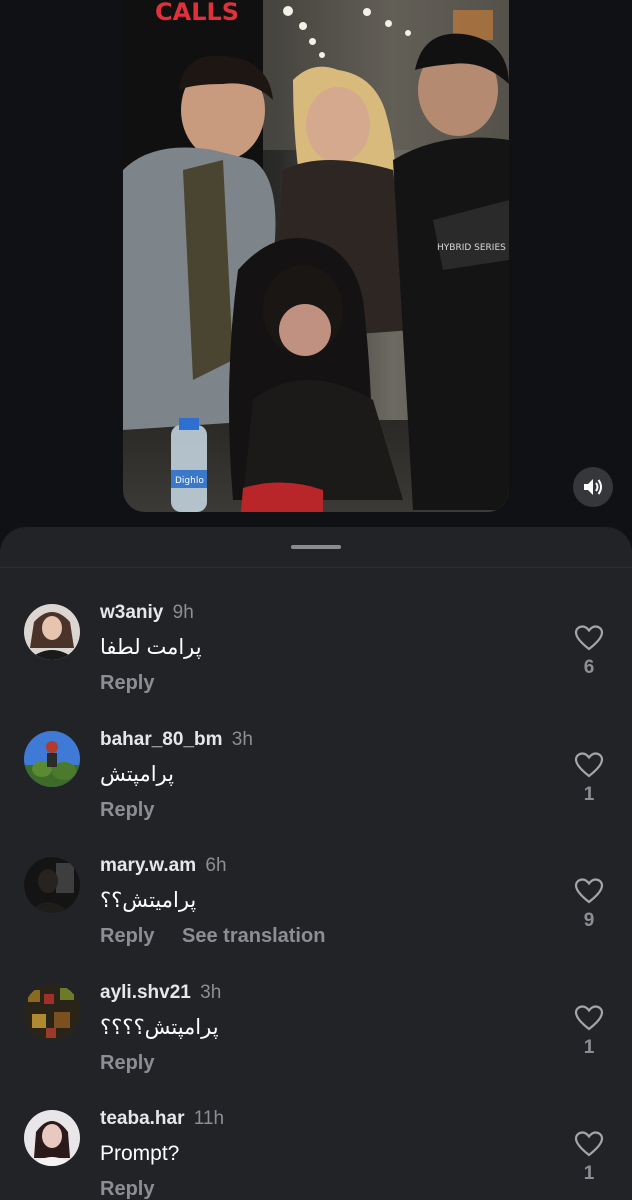  I want to click on neon-sign-text: CALLS, so click(197, 13).